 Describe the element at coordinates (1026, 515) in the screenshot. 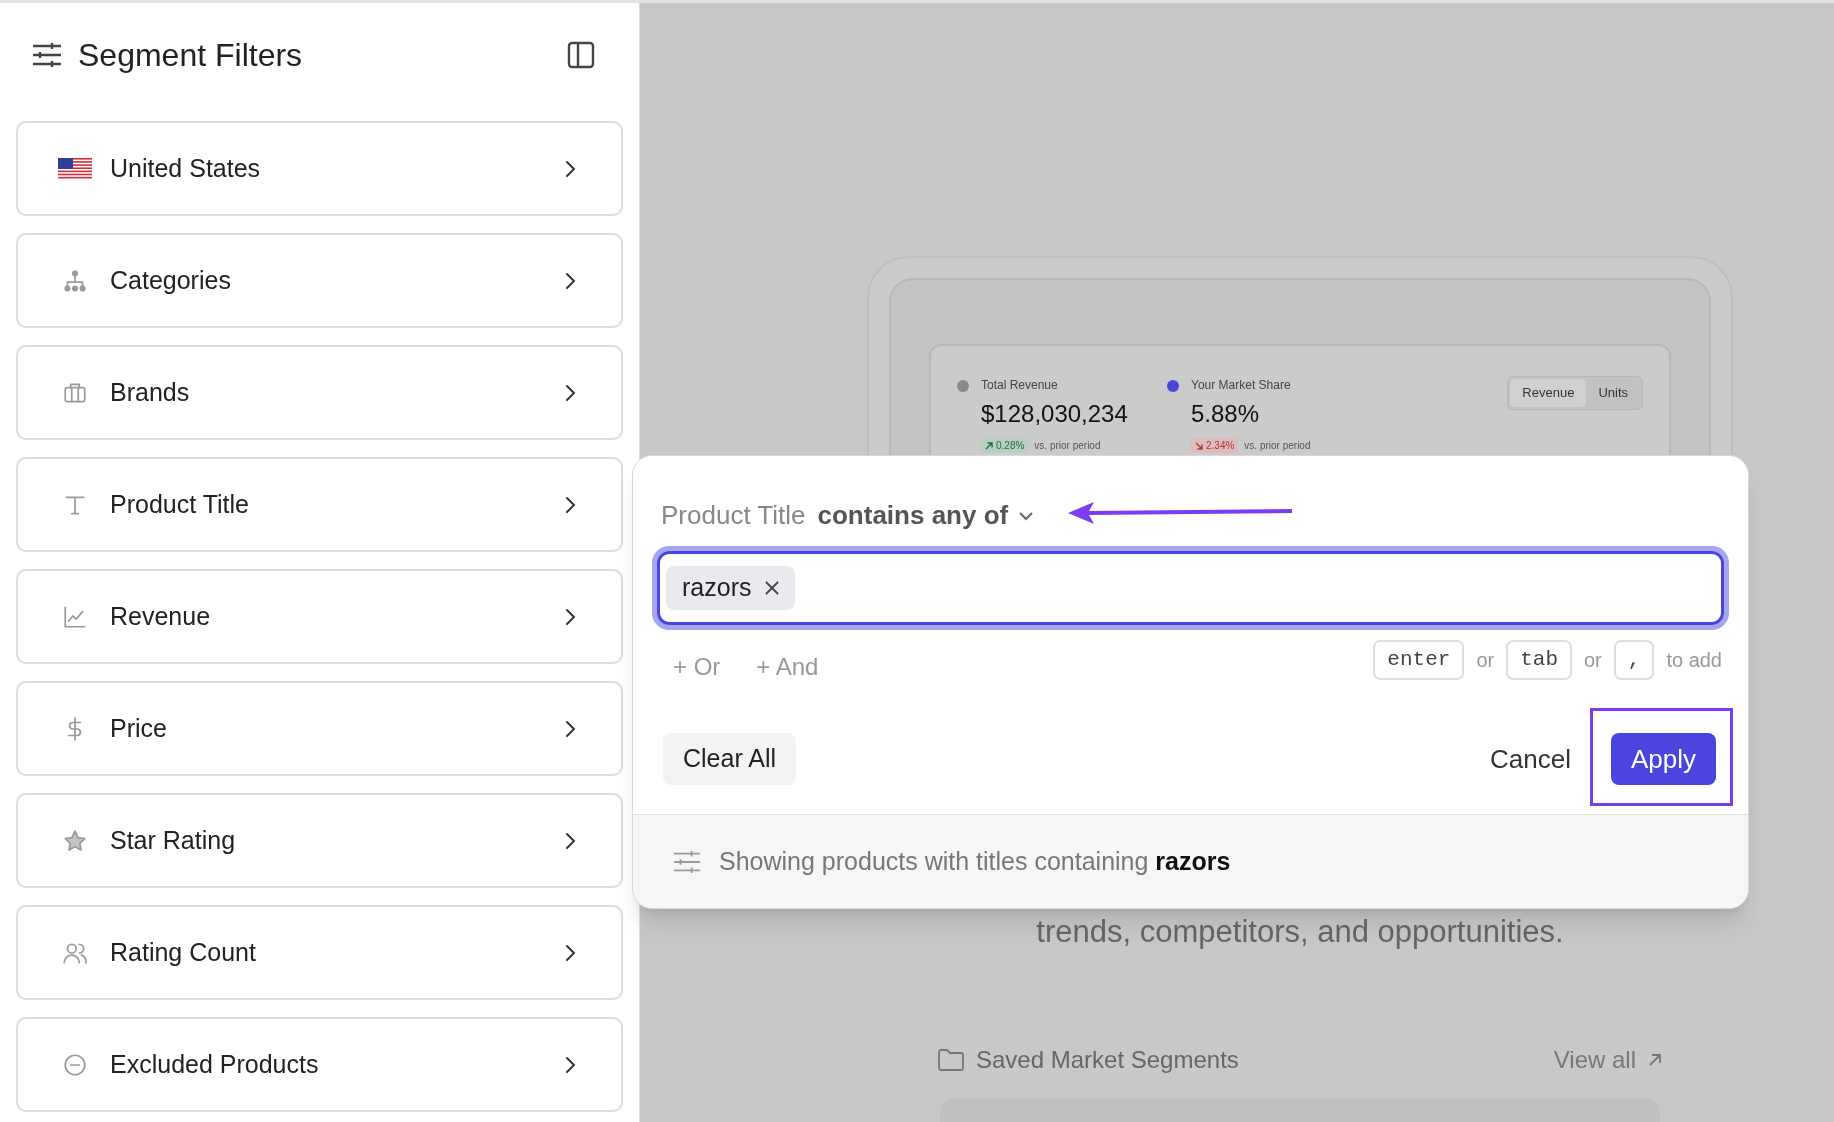

I see `chevron-down-icon` at that location.